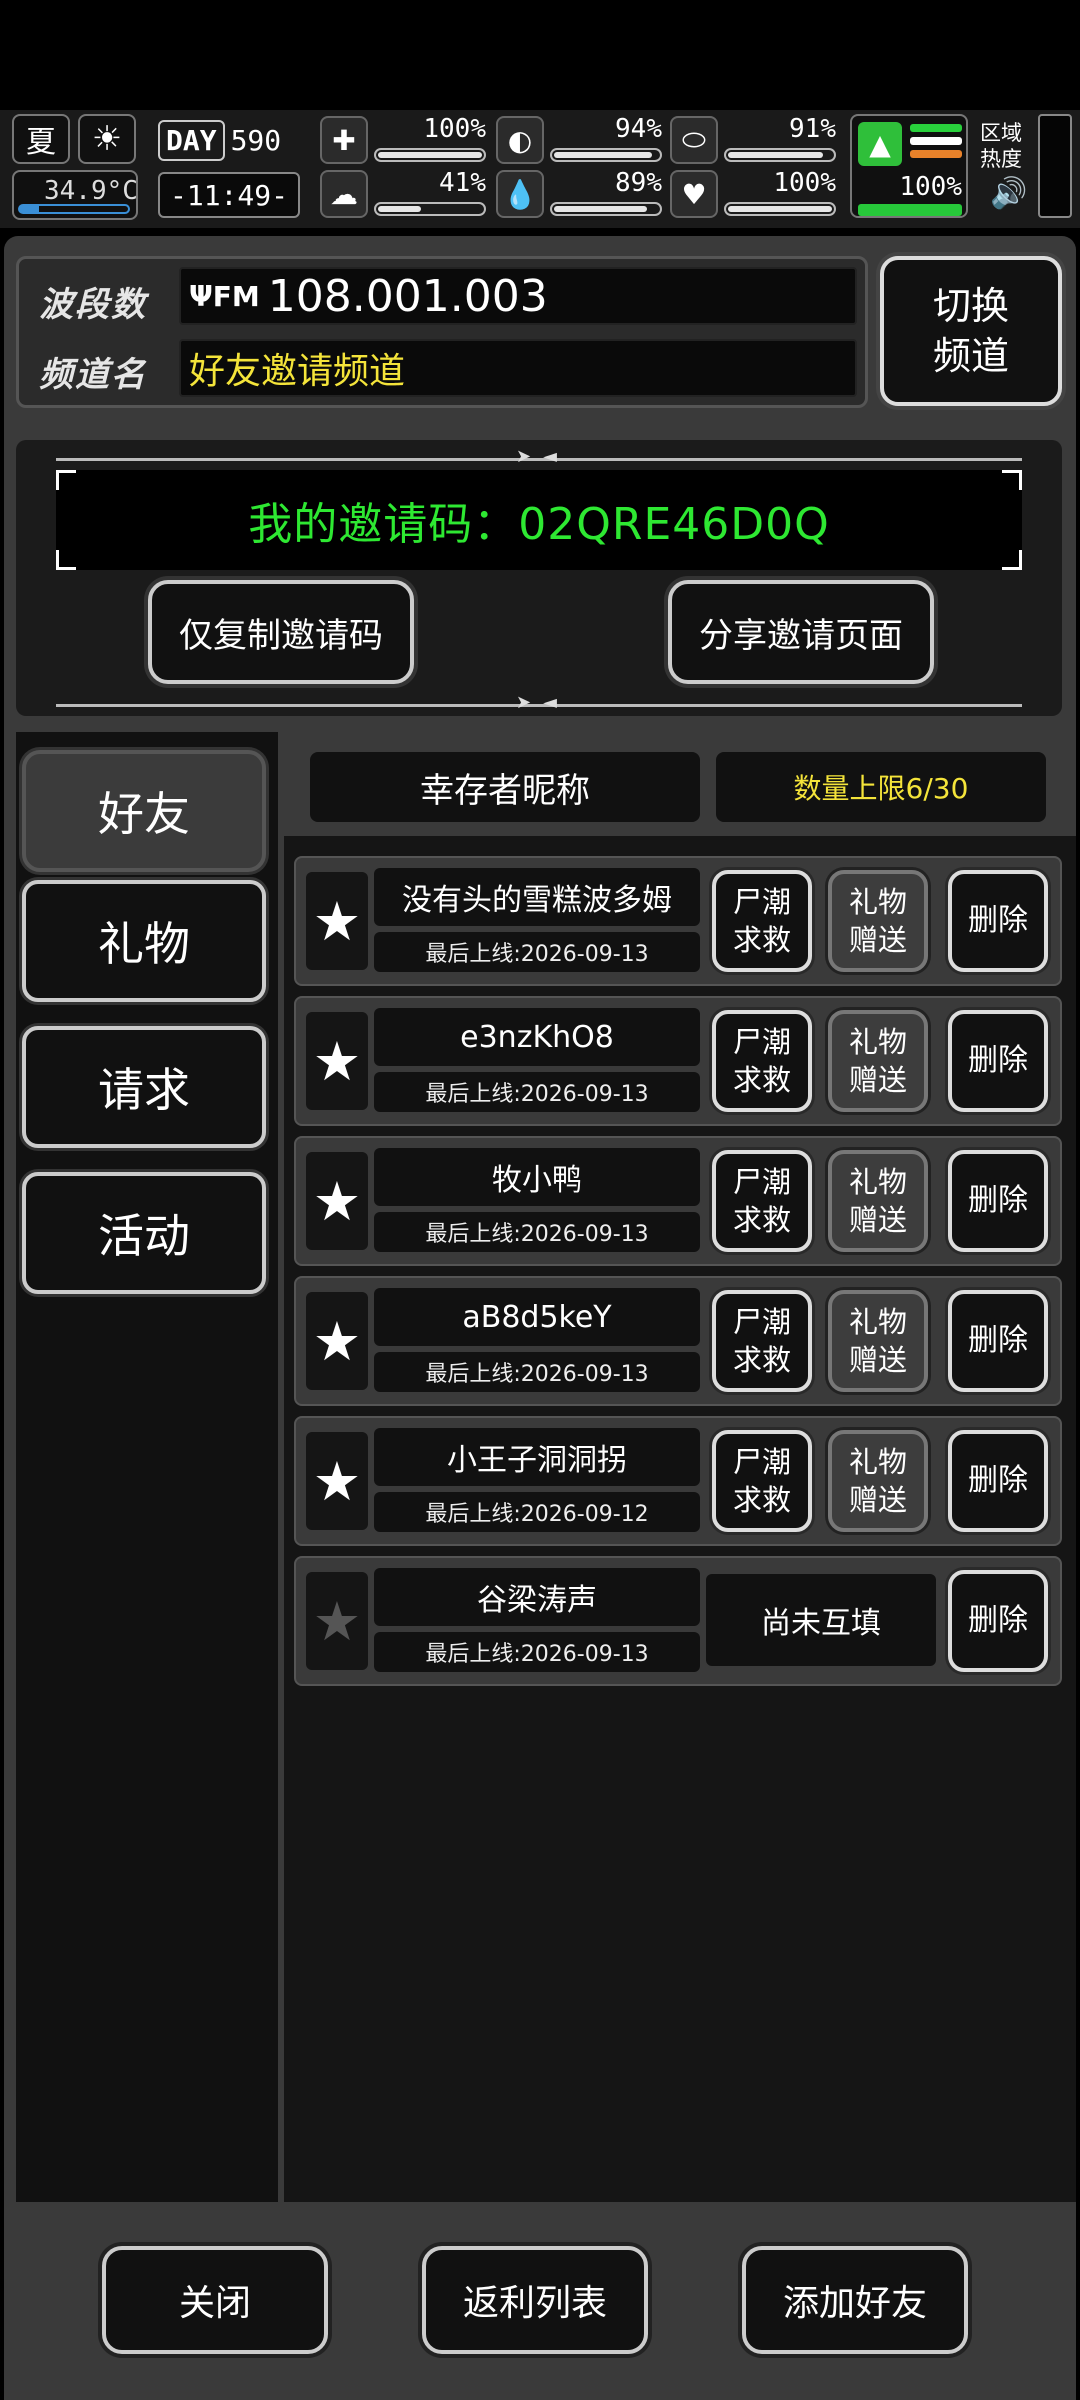 Image resolution: width=1080 pixels, height=2400 pixels. What do you see at coordinates (1055, 166) in the screenshot?
I see `area-heat-slot` at bounding box center [1055, 166].